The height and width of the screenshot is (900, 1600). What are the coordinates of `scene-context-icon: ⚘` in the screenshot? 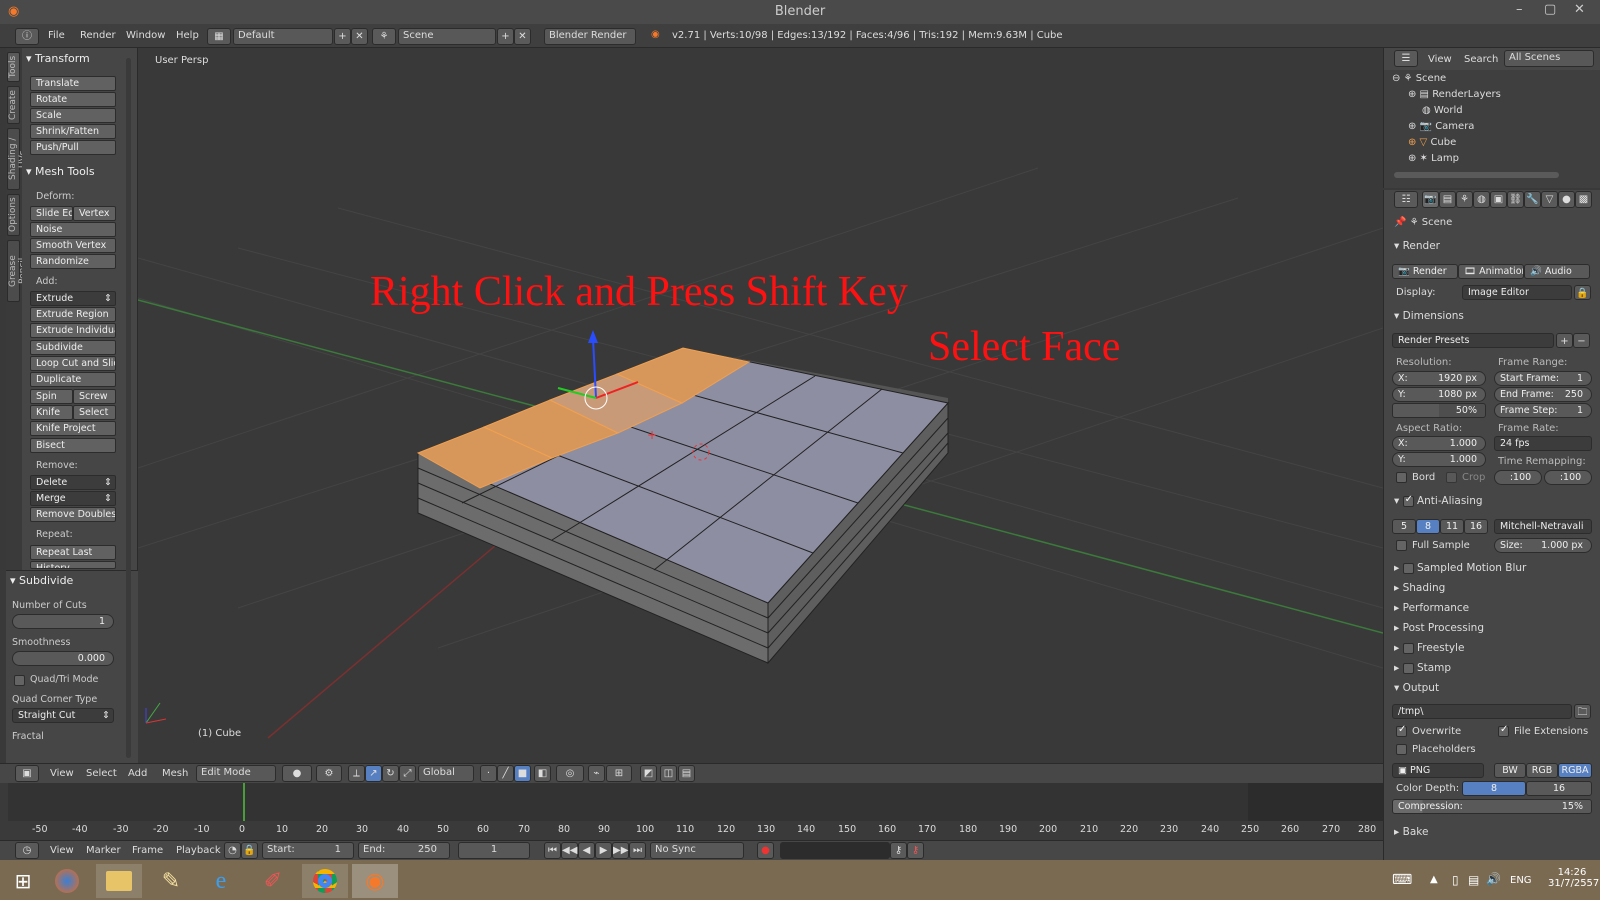 It's located at (1464, 199).